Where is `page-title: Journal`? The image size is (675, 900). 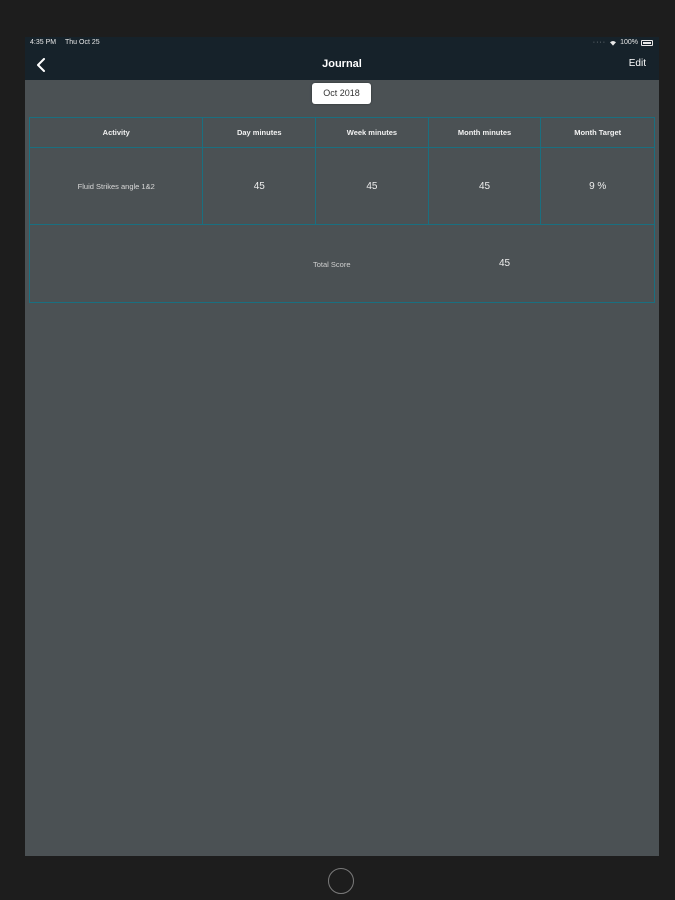 page-title: Journal is located at coordinates (342, 64).